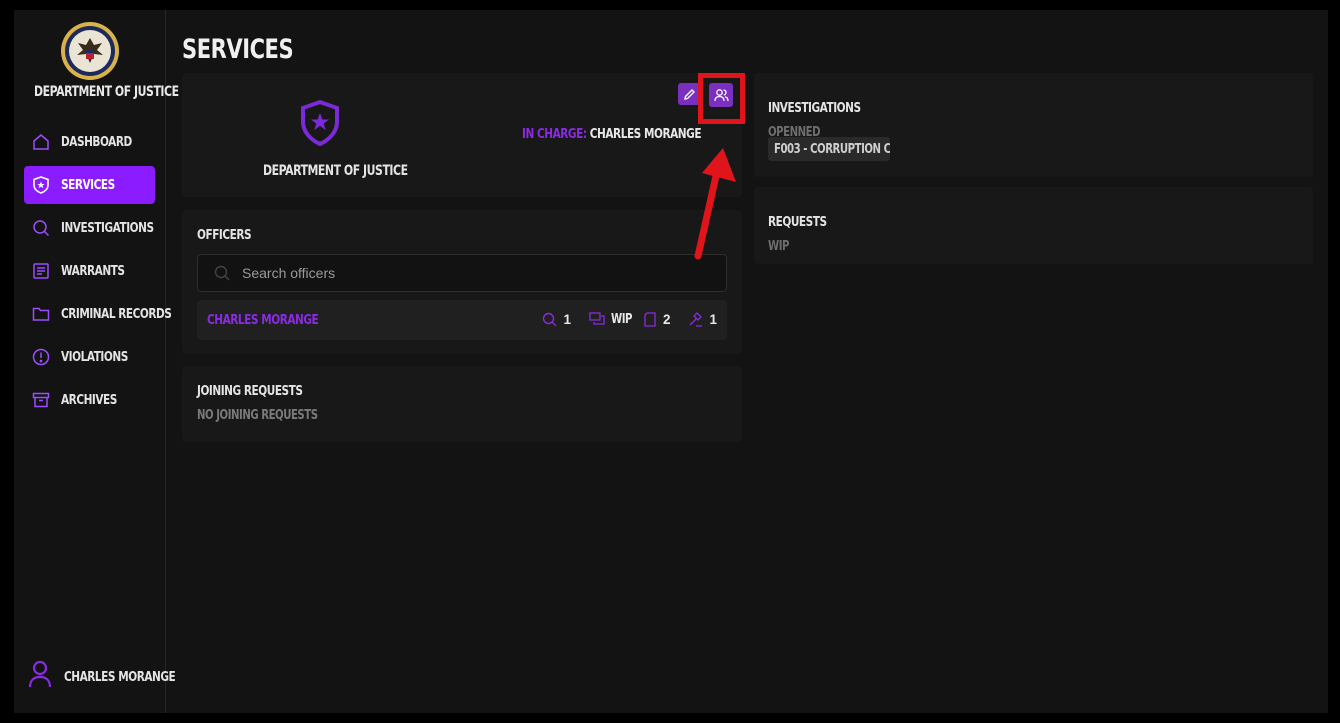  I want to click on sidebar-item-label: CRIMINAL RECORDS, so click(116, 314).